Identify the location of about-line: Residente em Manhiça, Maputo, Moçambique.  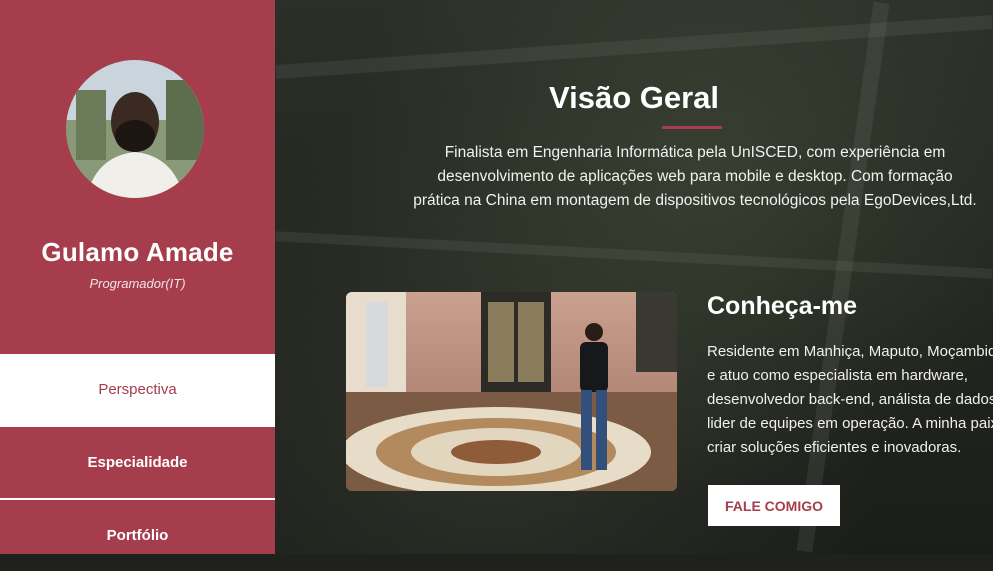
(850, 351).